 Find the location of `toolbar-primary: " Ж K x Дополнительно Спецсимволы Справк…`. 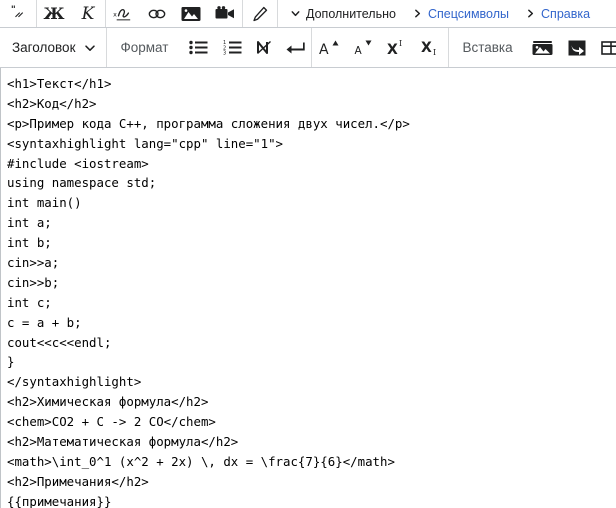

toolbar-primary: " Ж K x Дополнительно Спецсимволы Справк… is located at coordinates (308, 14).